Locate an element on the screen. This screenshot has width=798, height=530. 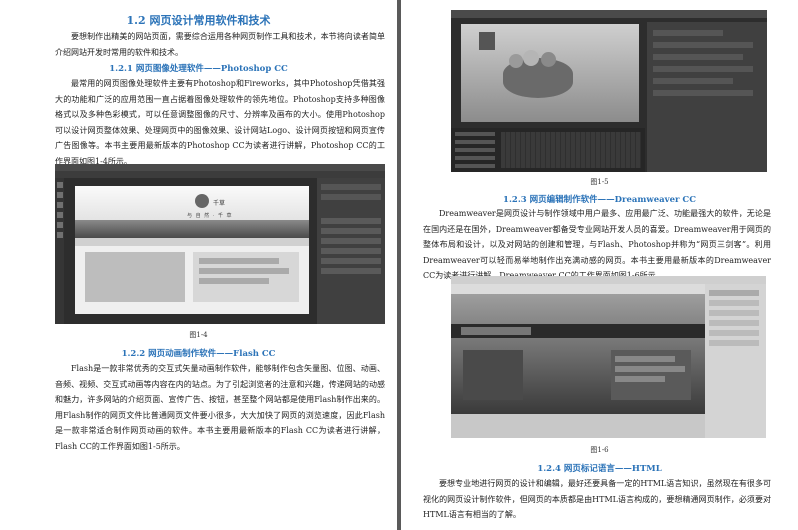
document-toolbar is located at coordinates (578, 289).